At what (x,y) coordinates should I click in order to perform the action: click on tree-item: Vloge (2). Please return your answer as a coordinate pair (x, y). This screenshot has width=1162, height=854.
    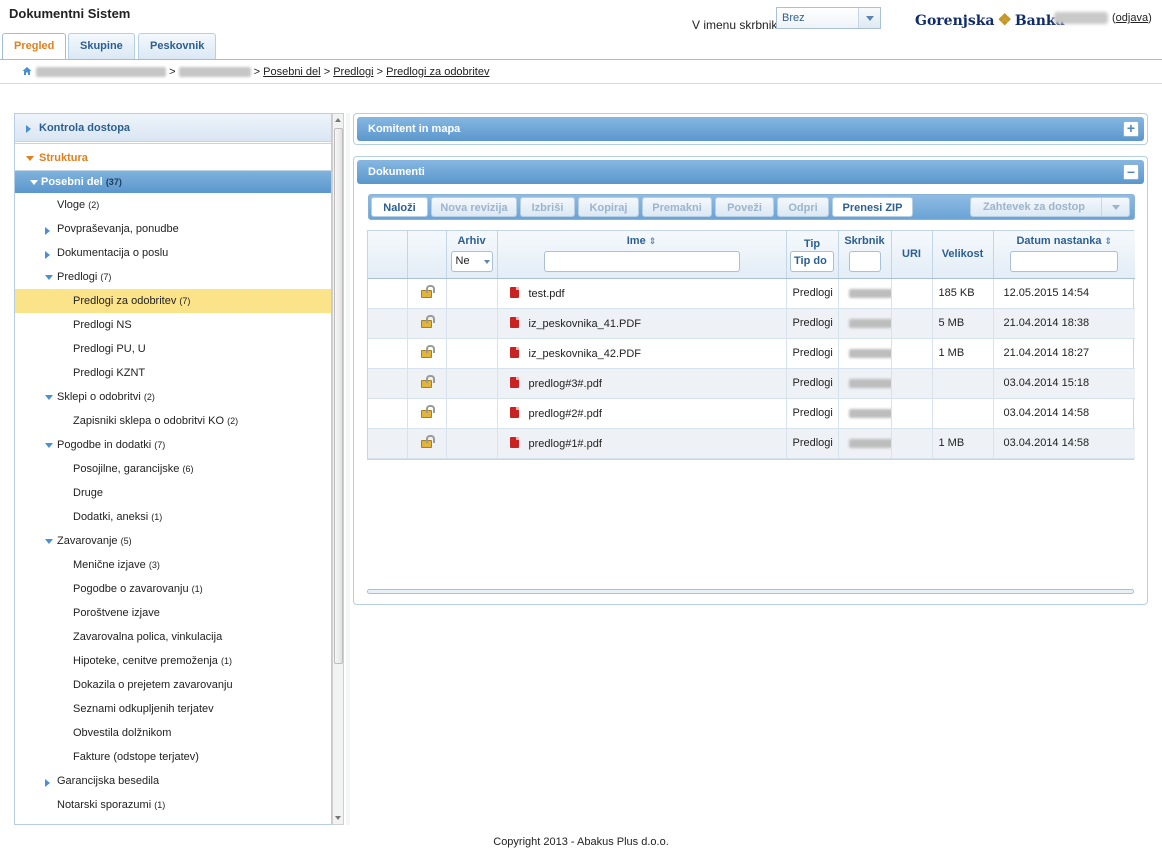
    Looking at the image, I should click on (173, 205).